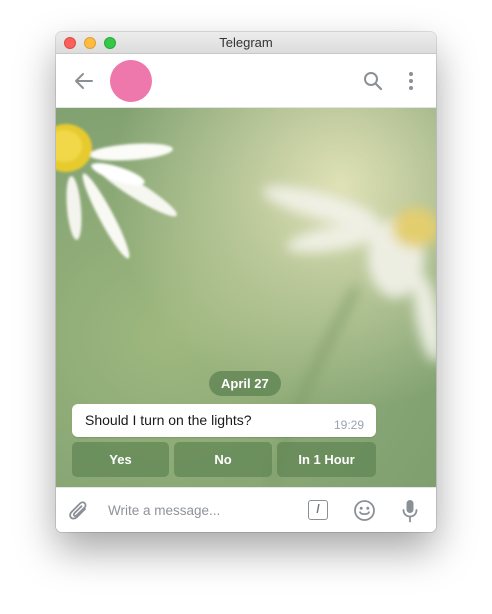  I want to click on title-bar: Telegram, so click(246, 43).